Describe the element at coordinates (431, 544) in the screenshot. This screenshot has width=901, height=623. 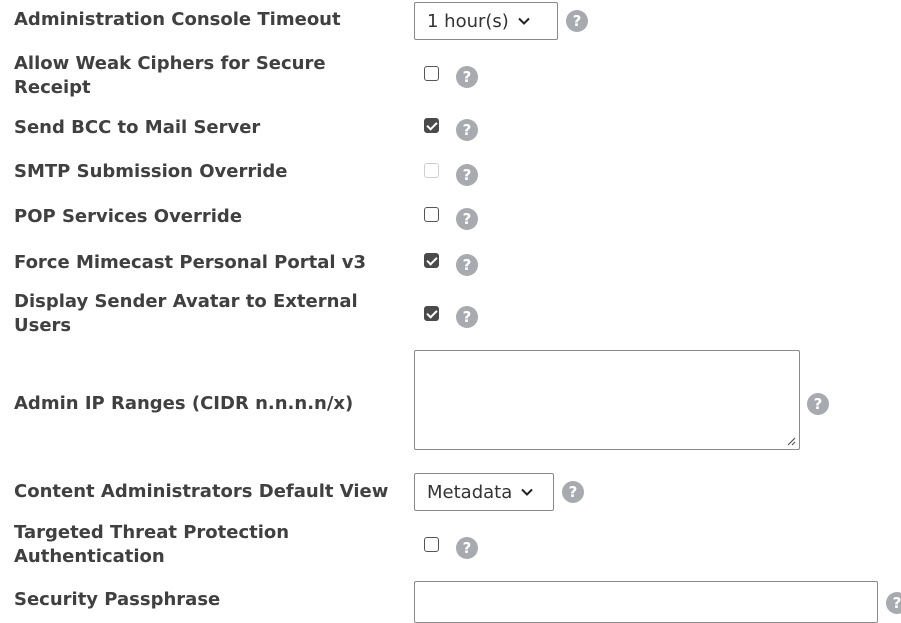
I see `ttp-auth-checkbox` at that location.